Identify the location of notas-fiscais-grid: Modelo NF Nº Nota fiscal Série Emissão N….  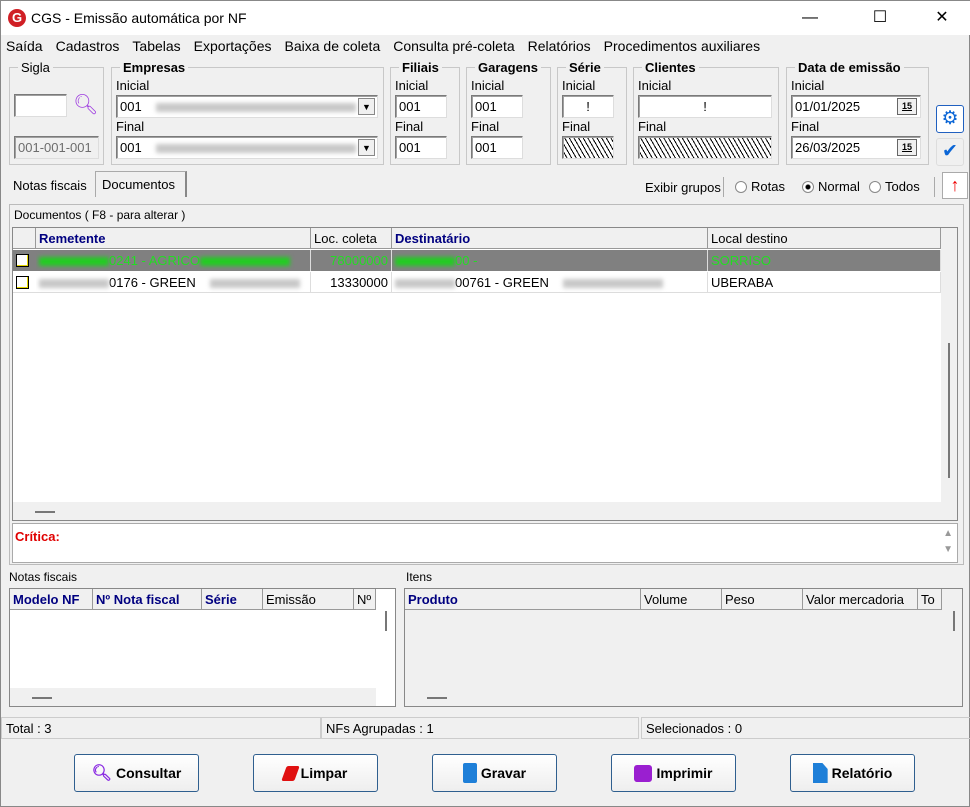
(202, 647).